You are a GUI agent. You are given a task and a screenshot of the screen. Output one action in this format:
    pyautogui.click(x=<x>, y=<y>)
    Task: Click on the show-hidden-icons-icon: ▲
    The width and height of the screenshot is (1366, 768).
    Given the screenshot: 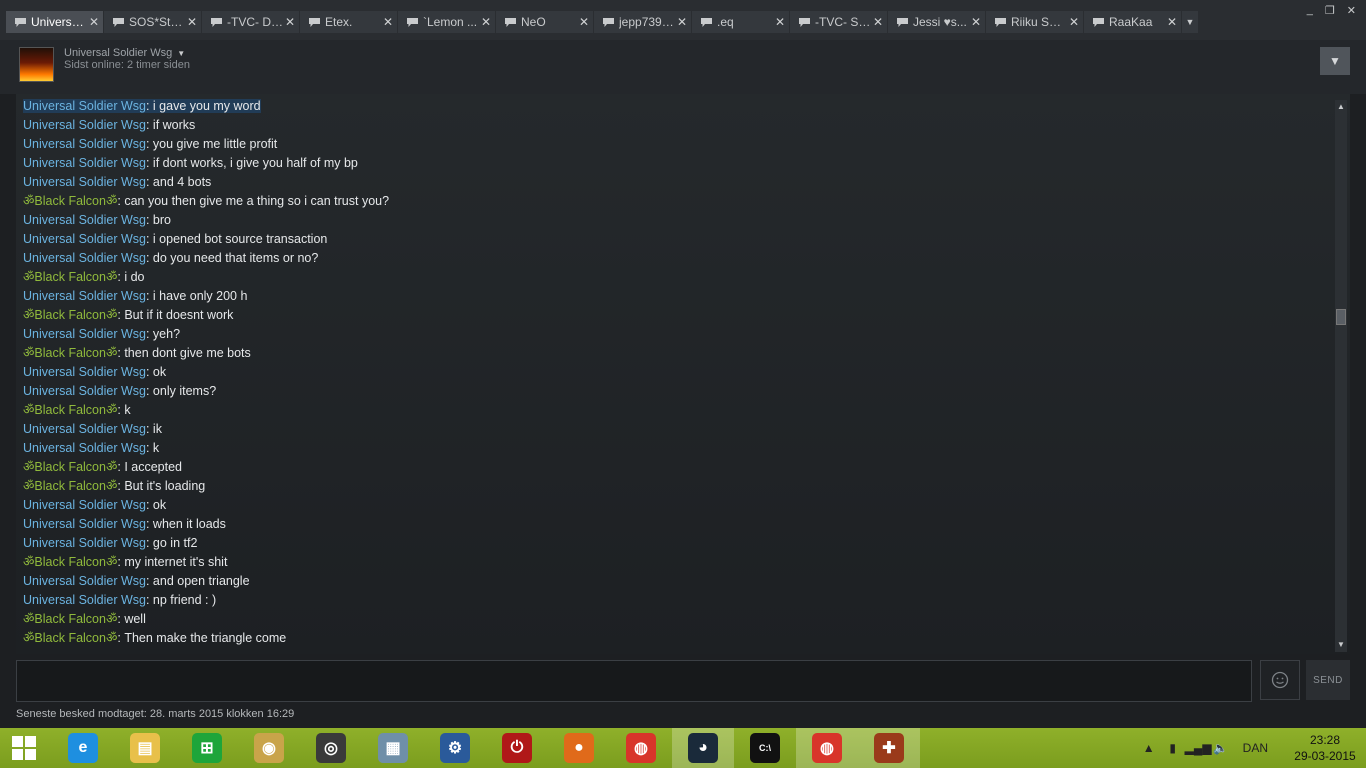 What is the action you would take?
    pyautogui.click(x=1149, y=748)
    